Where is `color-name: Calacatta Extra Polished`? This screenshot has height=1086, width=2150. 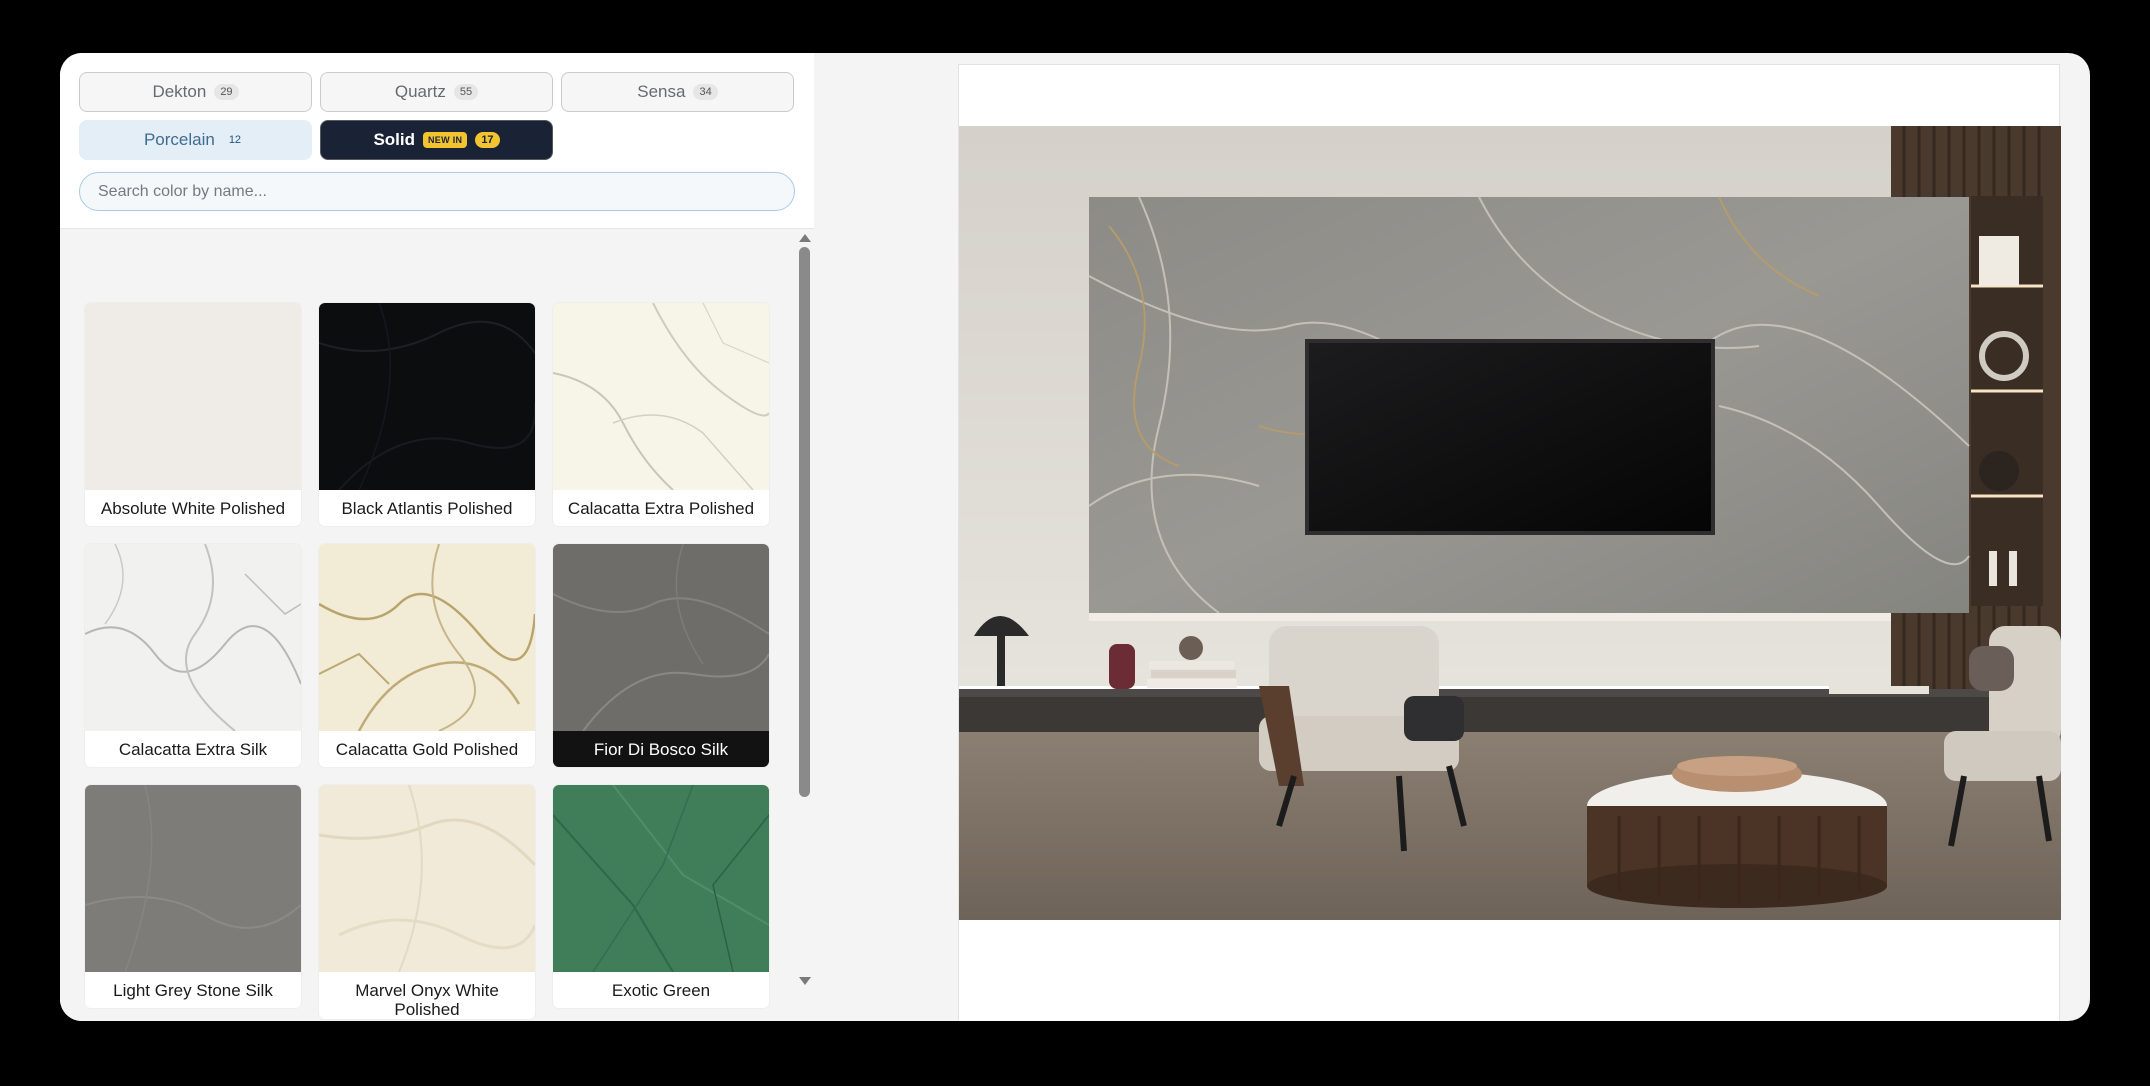 color-name: Calacatta Extra Polished is located at coordinates (661, 508).